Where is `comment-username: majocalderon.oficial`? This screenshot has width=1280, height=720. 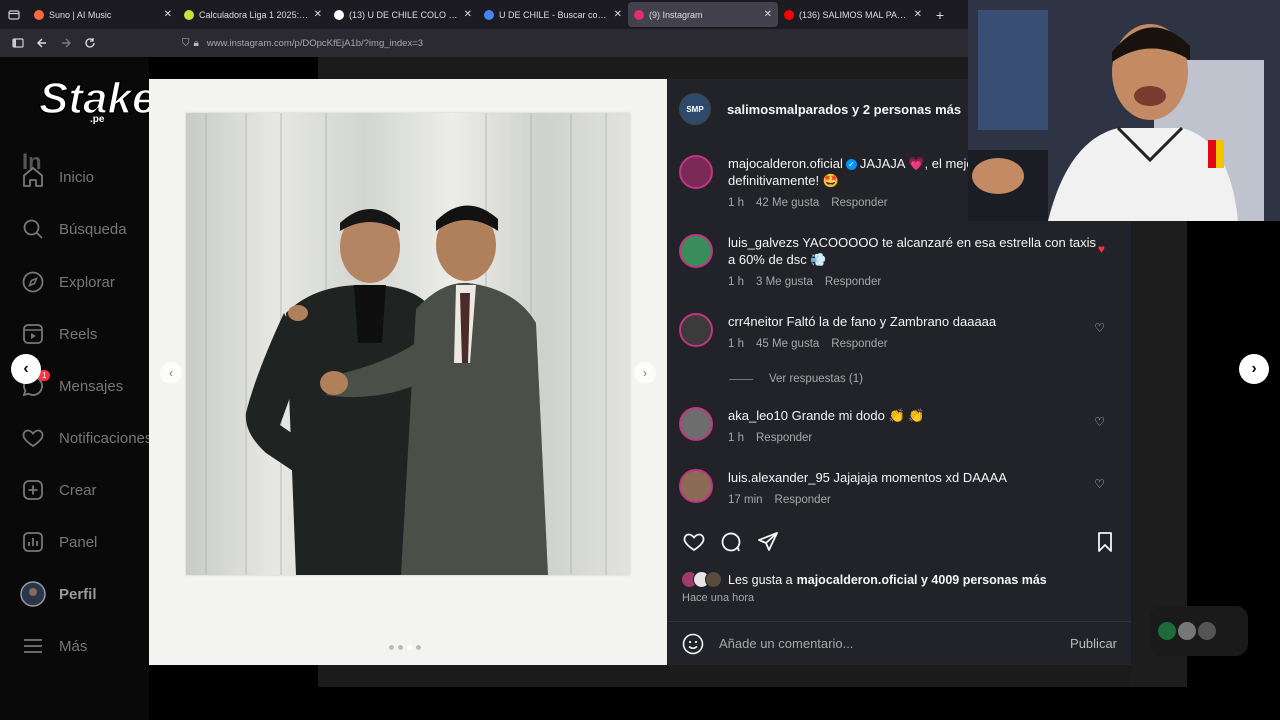
comment-username: majocalderon.oficial is located at coordinates (785, 163).